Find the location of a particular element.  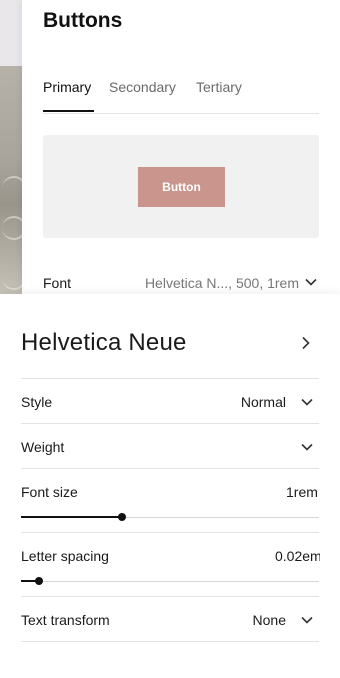

font-family-name: Helvetica Neue is located at coordinates (104, 343).